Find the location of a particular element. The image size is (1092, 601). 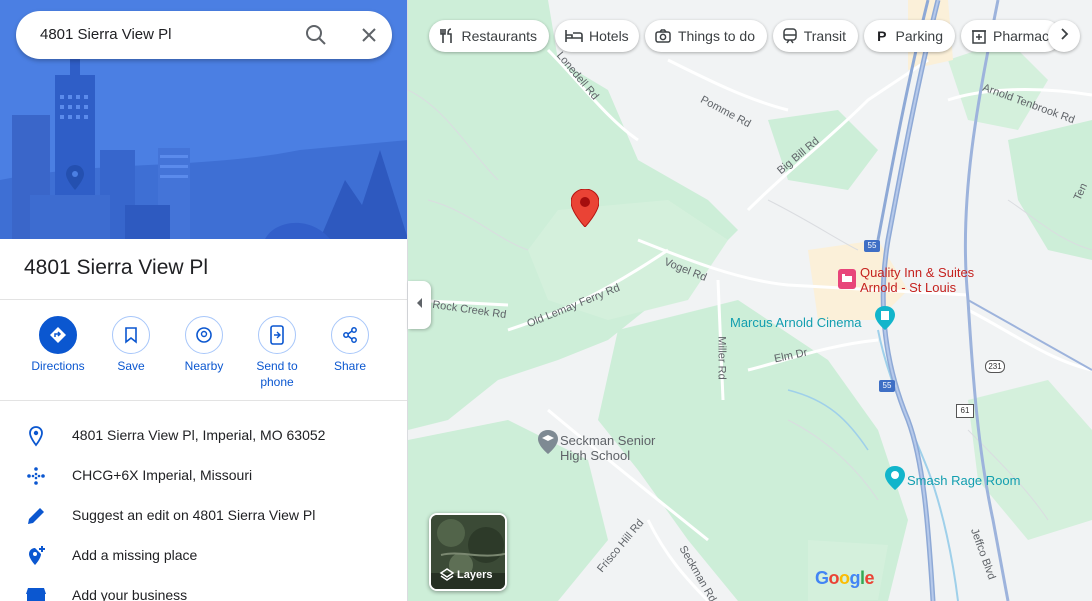

chip-restaurants: Restaurants is located at coordinates (489, 36).